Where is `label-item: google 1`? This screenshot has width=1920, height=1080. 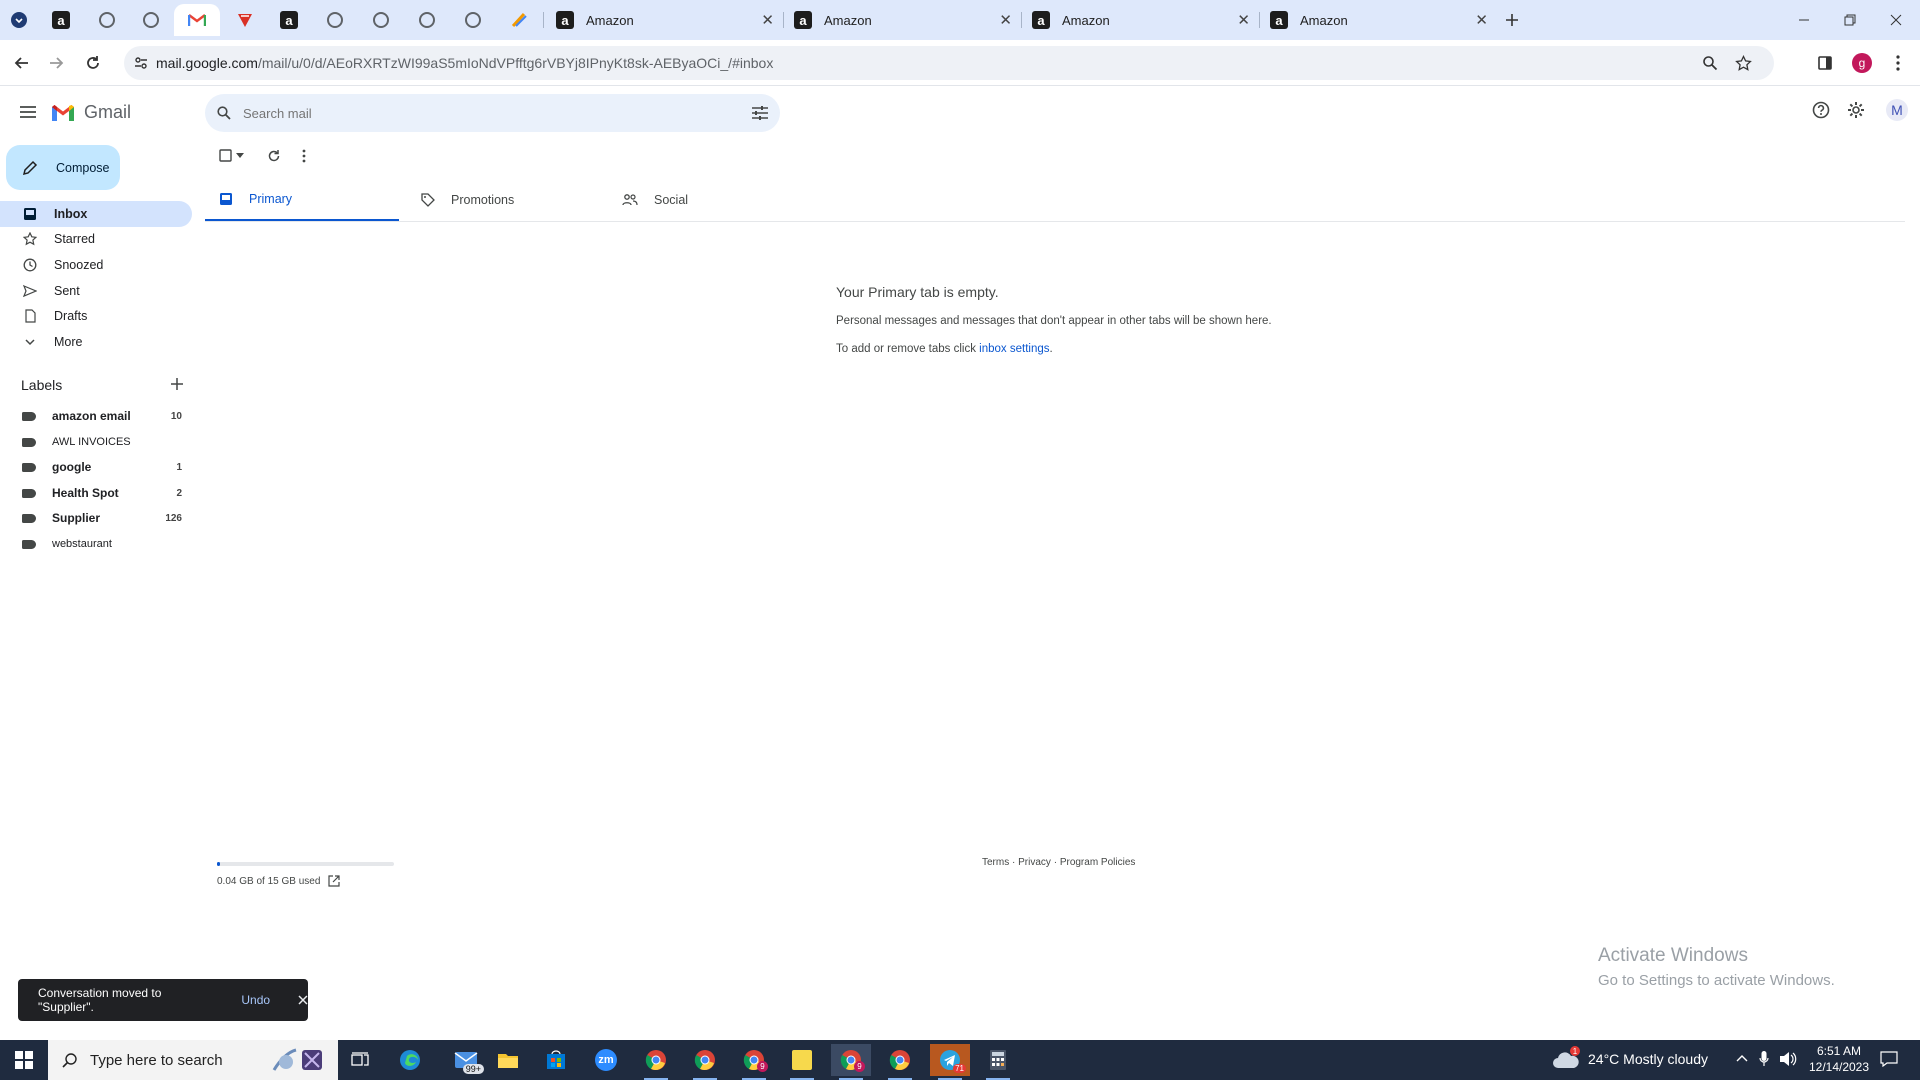 label-item: google 1 is located at coordinates (96, 467).